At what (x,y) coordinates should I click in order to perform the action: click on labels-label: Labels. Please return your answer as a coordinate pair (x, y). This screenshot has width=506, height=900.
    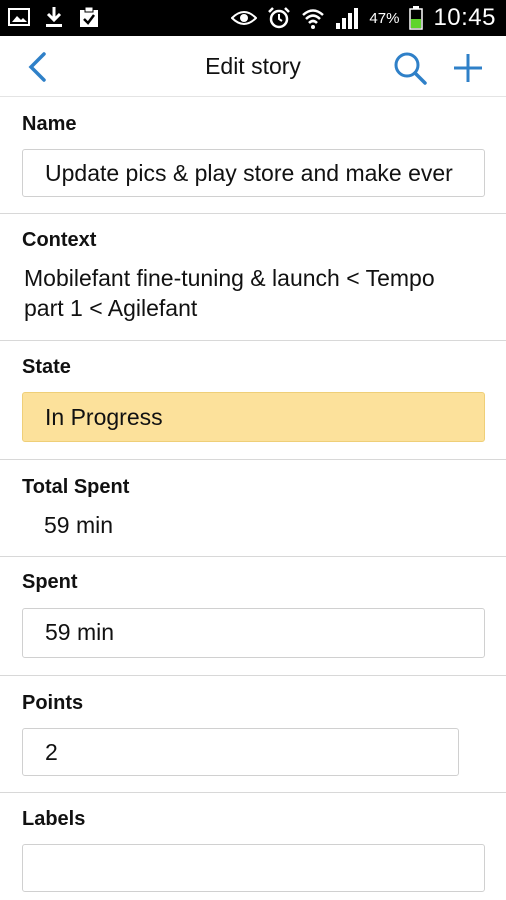
    Looking at the image, I should click on (54, 819).